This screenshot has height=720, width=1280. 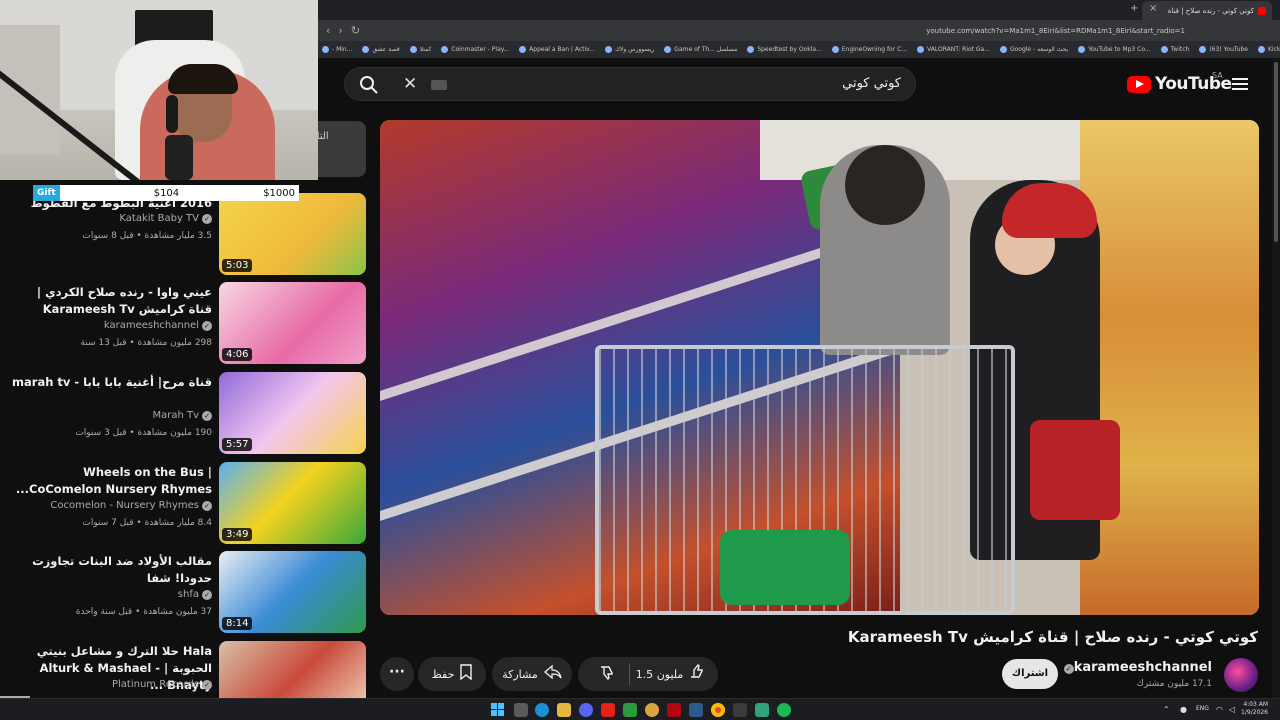 What do you see at coordinates (155, 684) in the screenshot?
I see `recommendation-channel-name: Platinum Records` at bounding box center [155, 684].